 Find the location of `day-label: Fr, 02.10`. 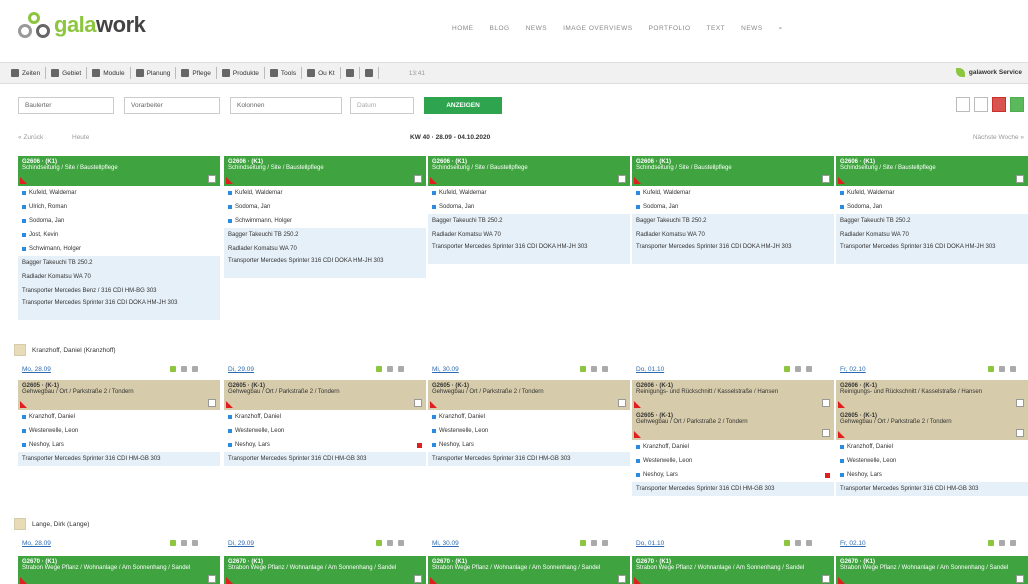

day-label: Fr, 02.10 is located at coordinates (853, 543).